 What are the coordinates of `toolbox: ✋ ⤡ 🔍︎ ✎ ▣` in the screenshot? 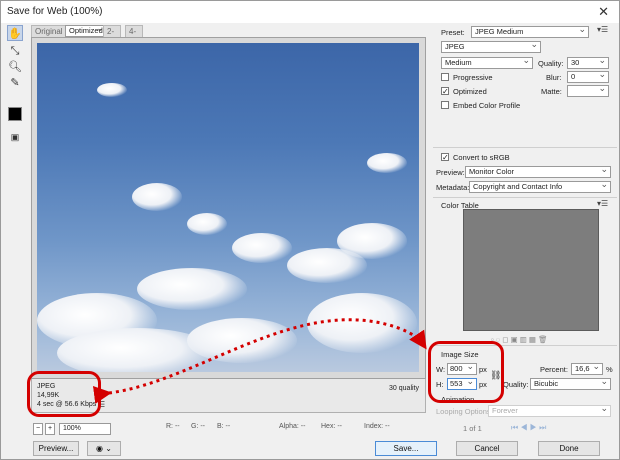 It's located at (15, 82).